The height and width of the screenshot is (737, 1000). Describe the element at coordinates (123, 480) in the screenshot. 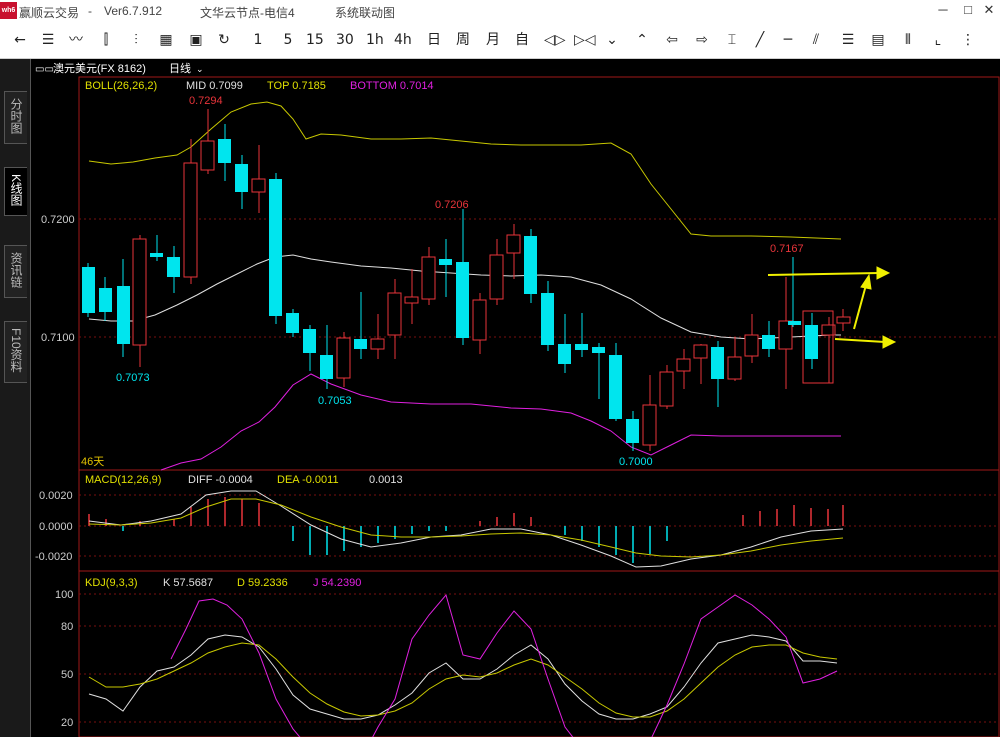

I see `macd-name: MACD(12,26,9)` at that location.